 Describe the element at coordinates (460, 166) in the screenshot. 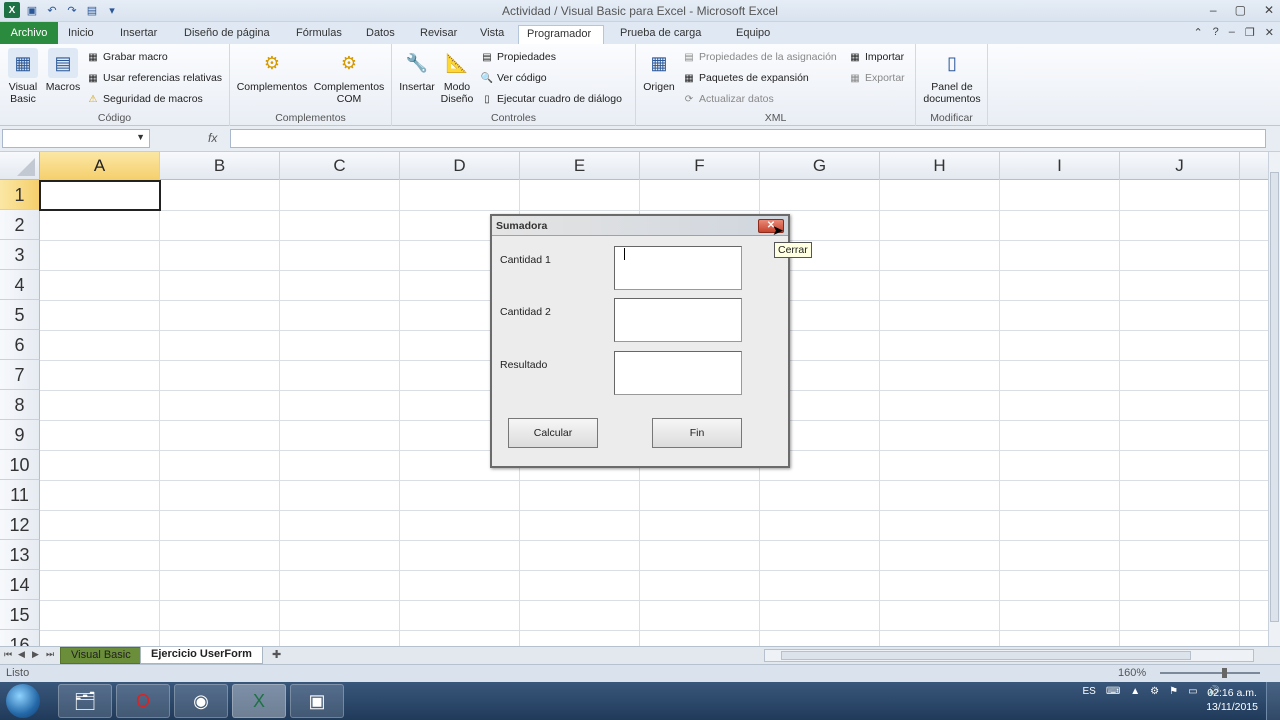

I see `column-header: D` at that location.